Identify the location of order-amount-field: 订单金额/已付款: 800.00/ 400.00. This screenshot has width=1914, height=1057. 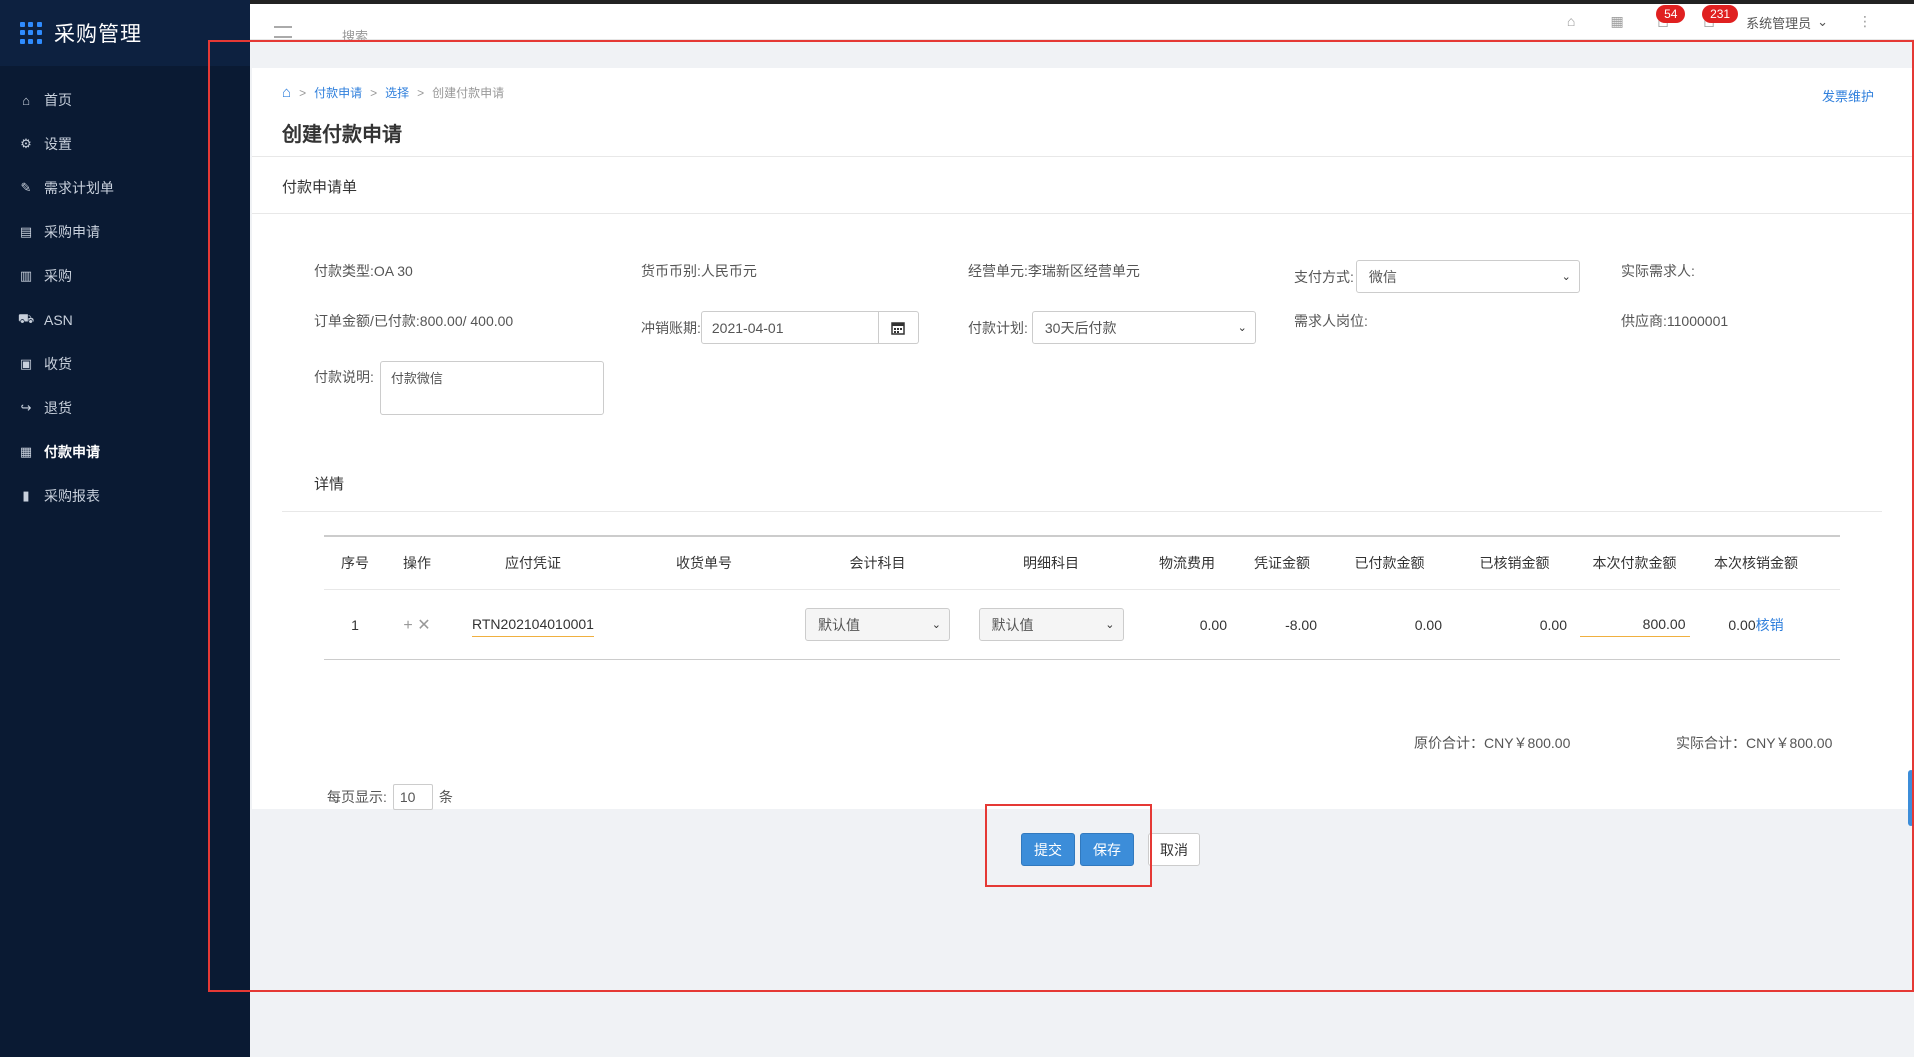
(414, 321).